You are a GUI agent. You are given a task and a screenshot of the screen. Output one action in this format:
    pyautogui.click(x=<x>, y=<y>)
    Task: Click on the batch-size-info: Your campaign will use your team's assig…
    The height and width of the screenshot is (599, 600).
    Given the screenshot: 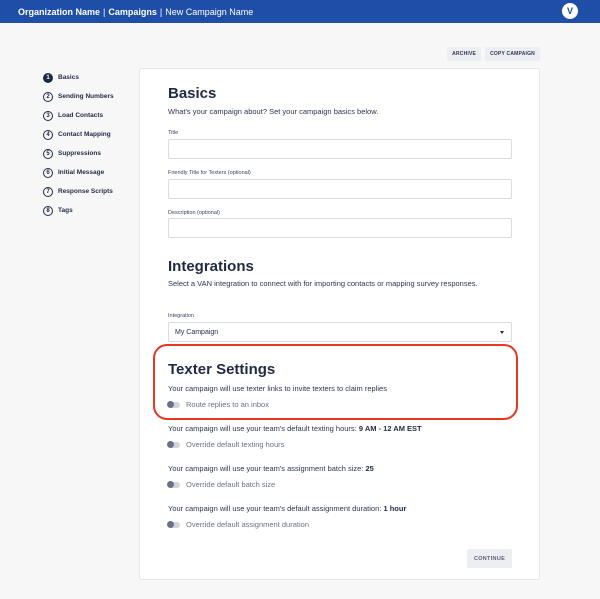 What is the action you would take?
    pyautogui.click(x=271, y=468)
    